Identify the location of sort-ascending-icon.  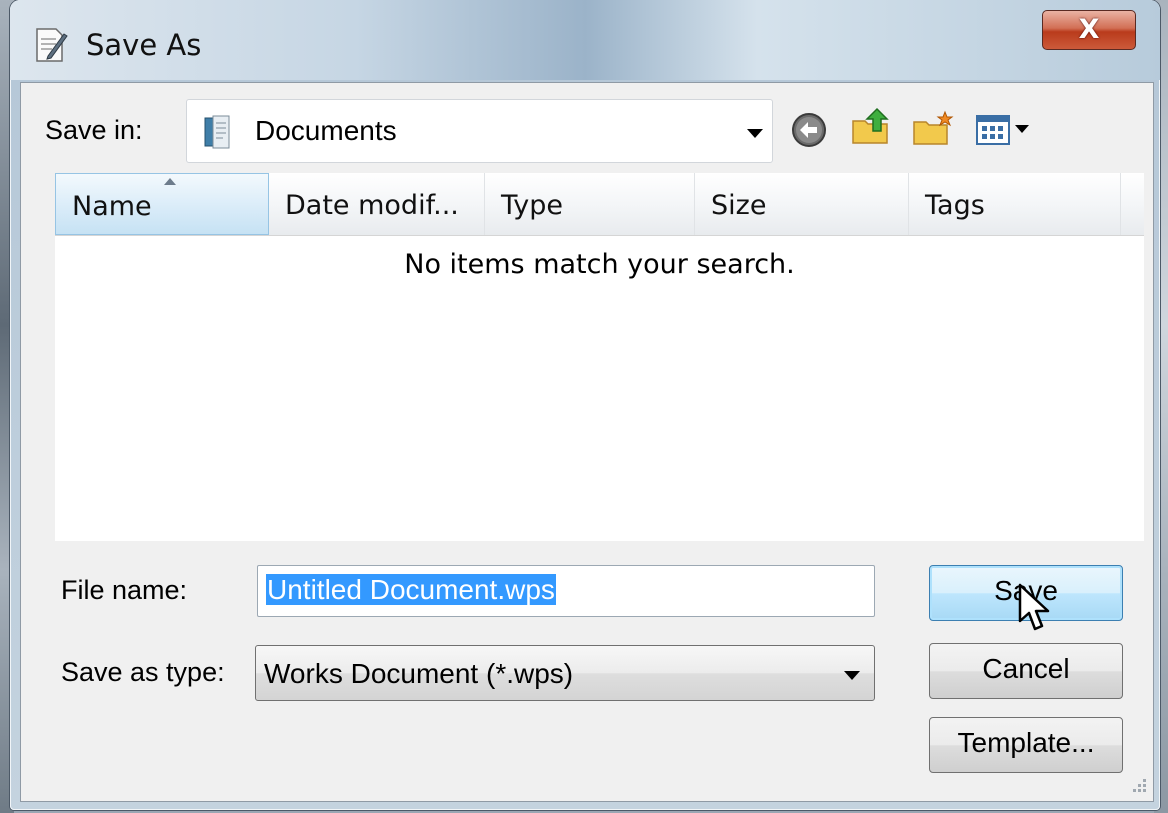
(170, 181).